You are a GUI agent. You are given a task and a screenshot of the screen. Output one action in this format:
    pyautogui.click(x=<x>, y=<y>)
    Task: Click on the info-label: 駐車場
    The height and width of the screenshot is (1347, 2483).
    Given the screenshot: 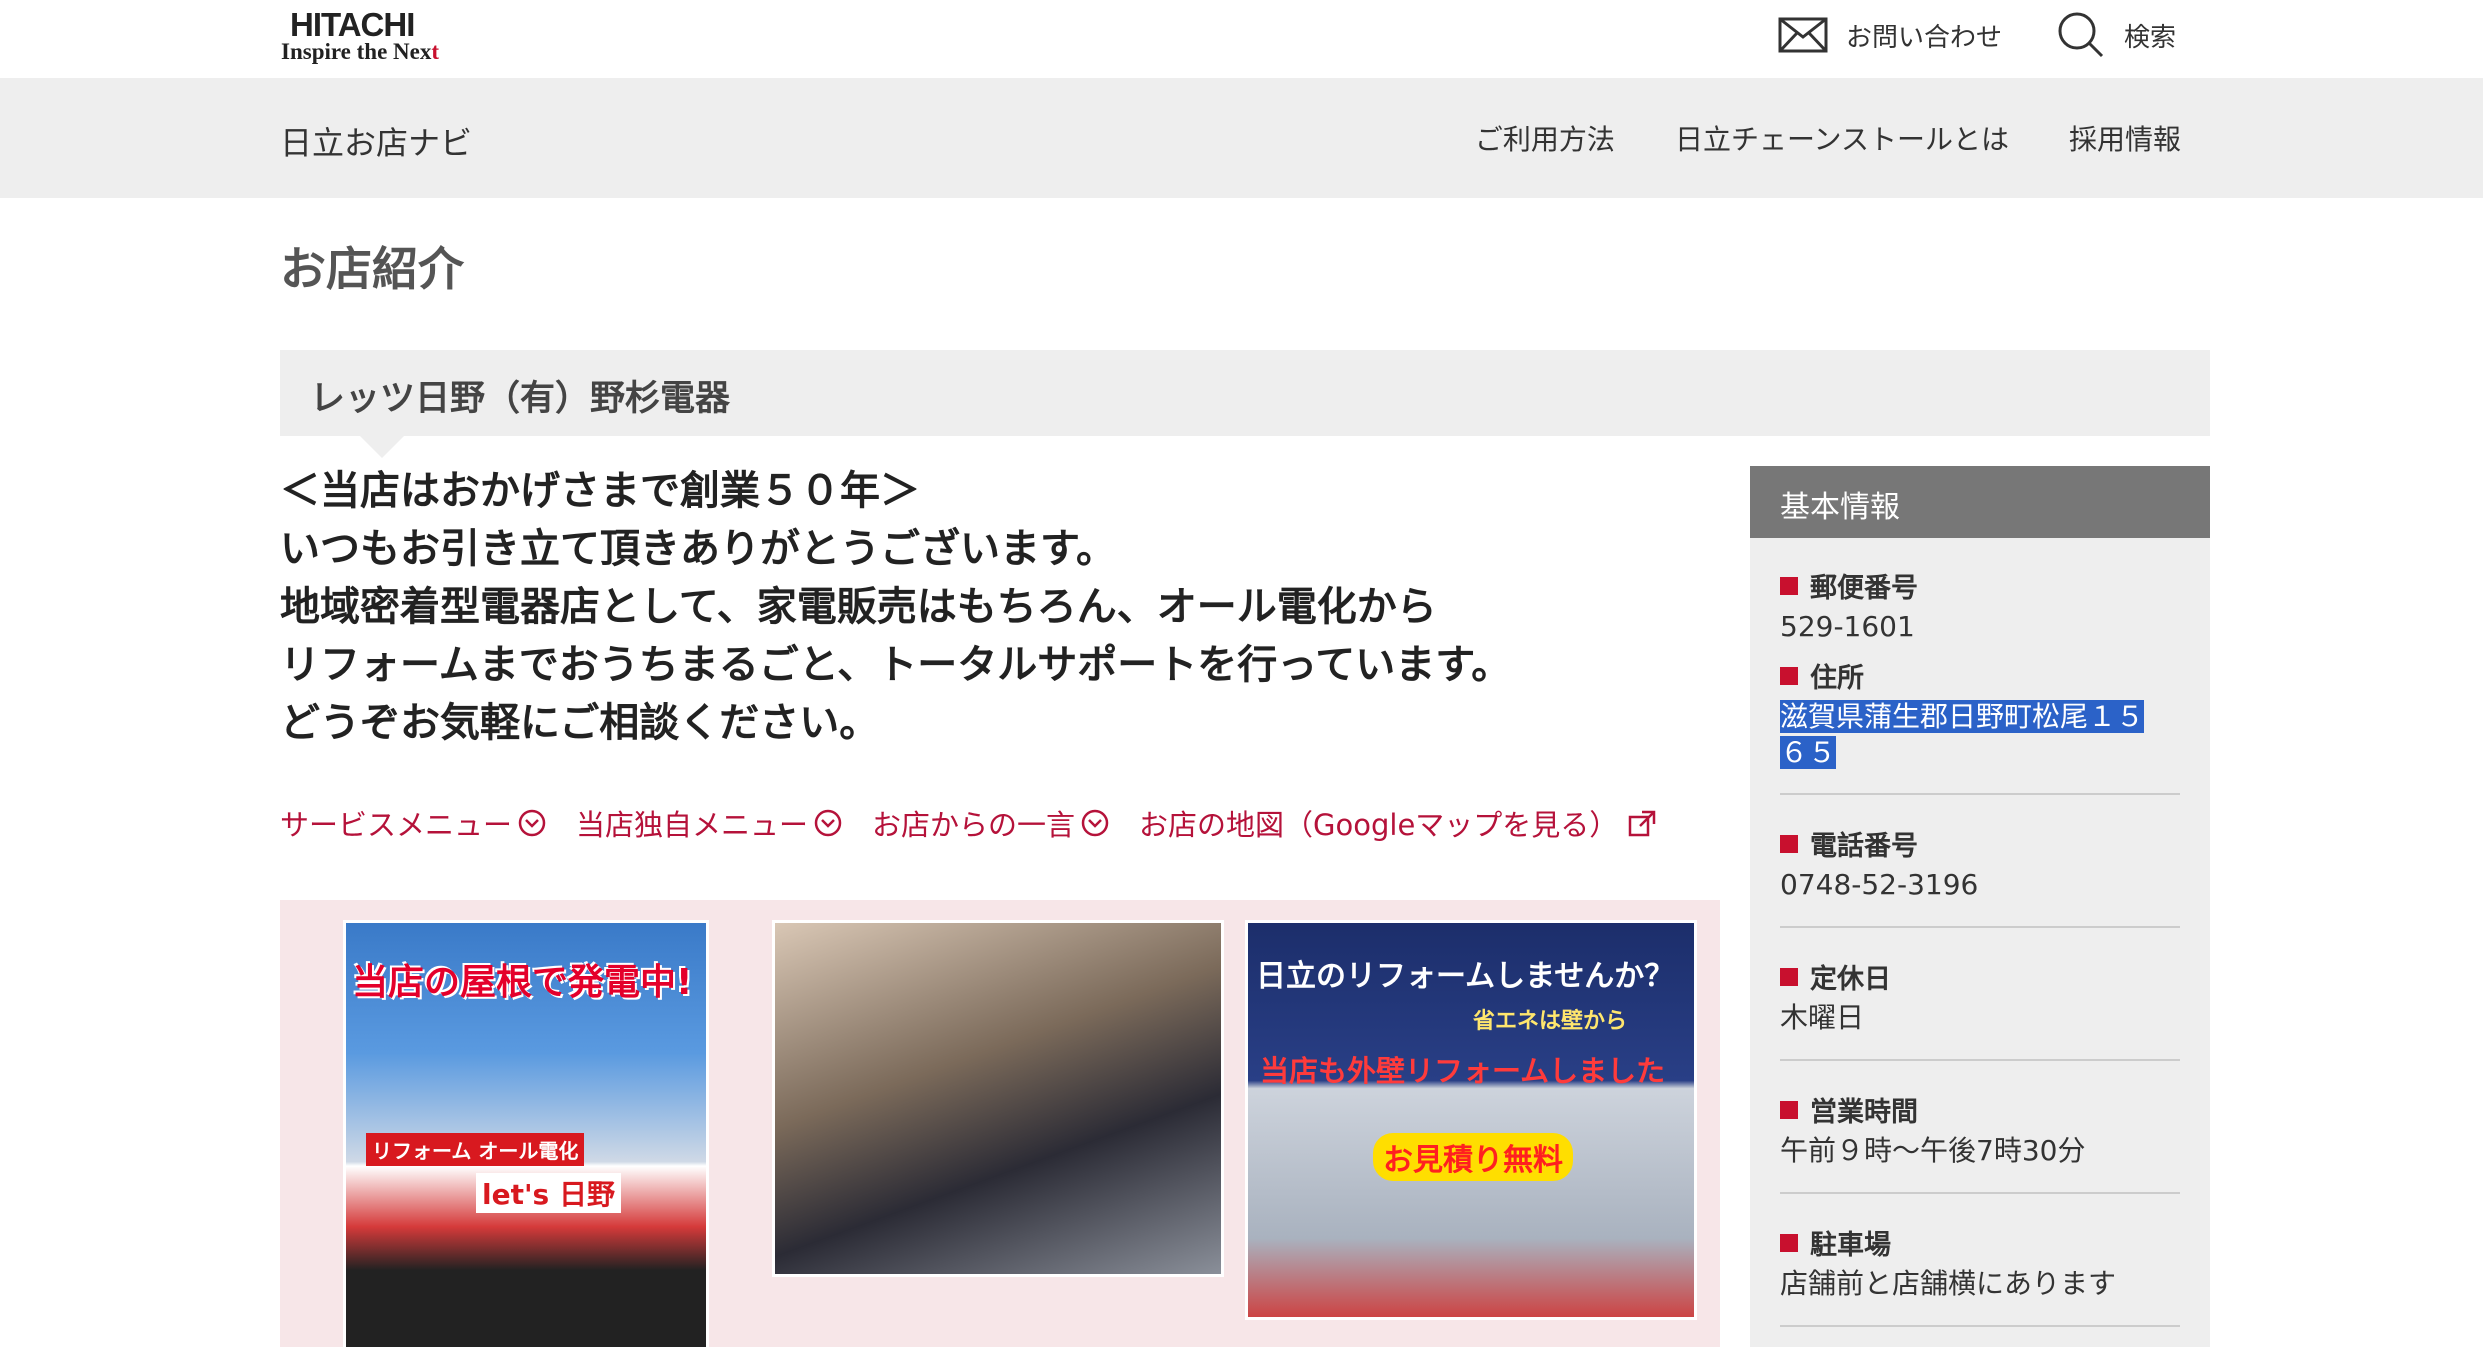 What is the action you would take?
    pyautogui.click(x=1850, y=1245)
    